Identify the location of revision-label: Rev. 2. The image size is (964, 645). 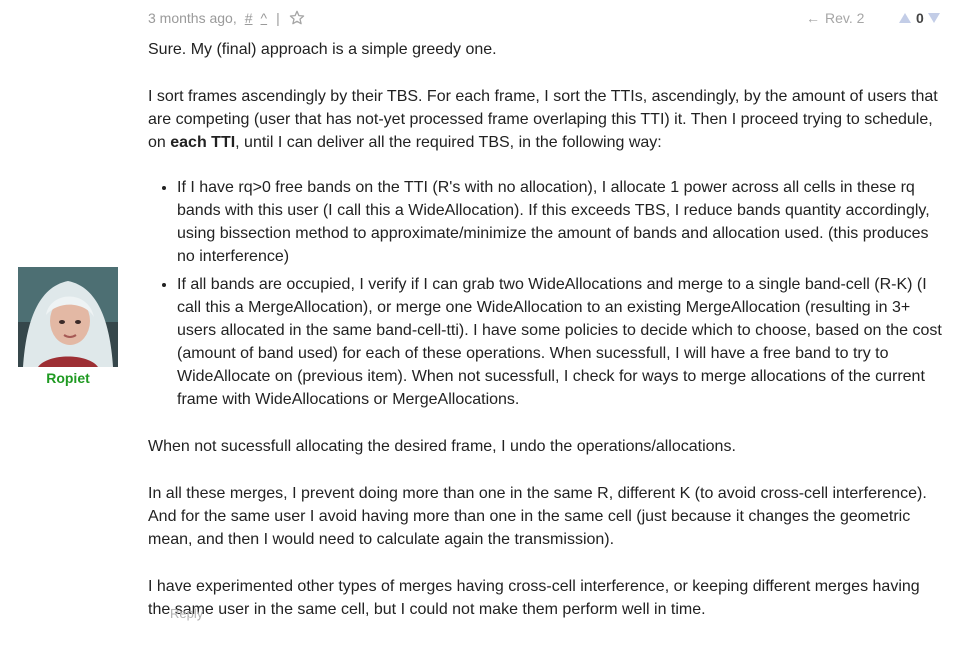
(845, 18).